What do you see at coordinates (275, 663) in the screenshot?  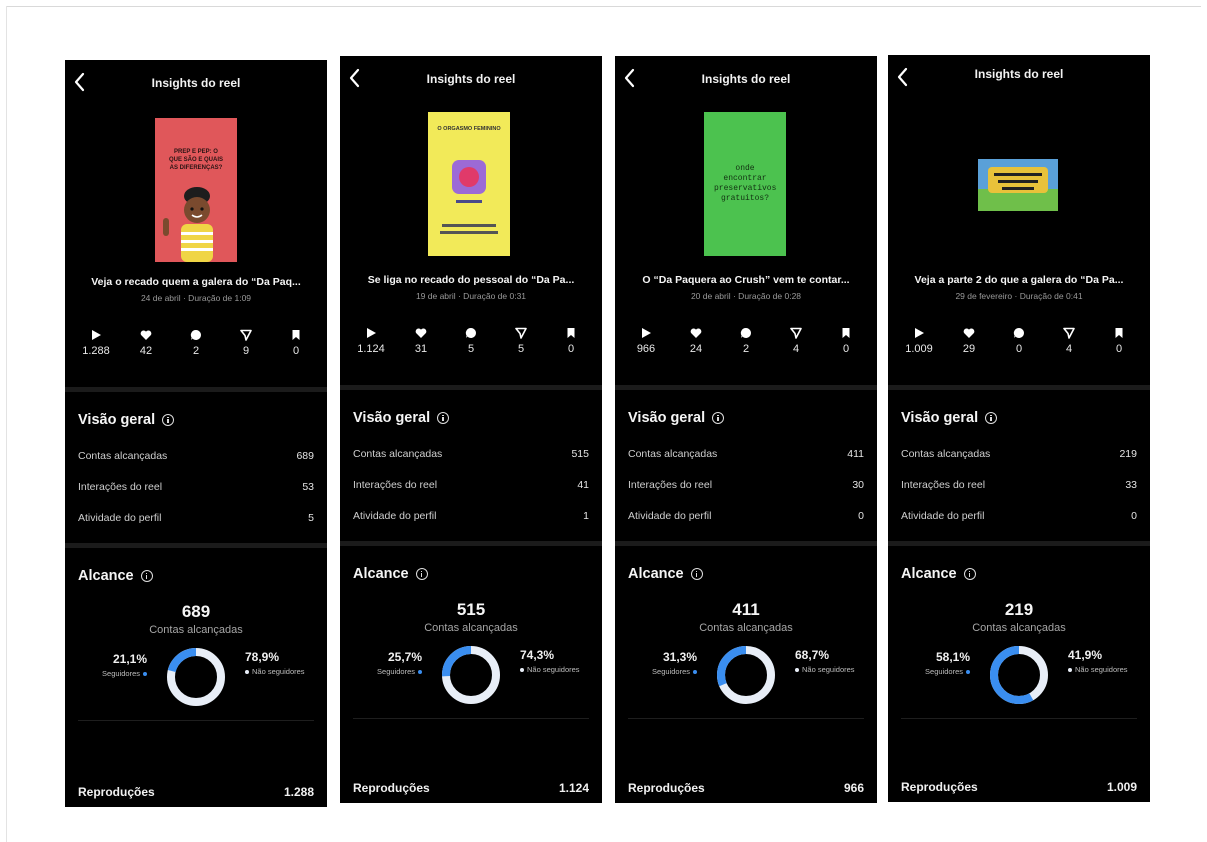 I see `non-followers-breakdown: 78,9% Não seguidores` at bounding box center [275, 663].